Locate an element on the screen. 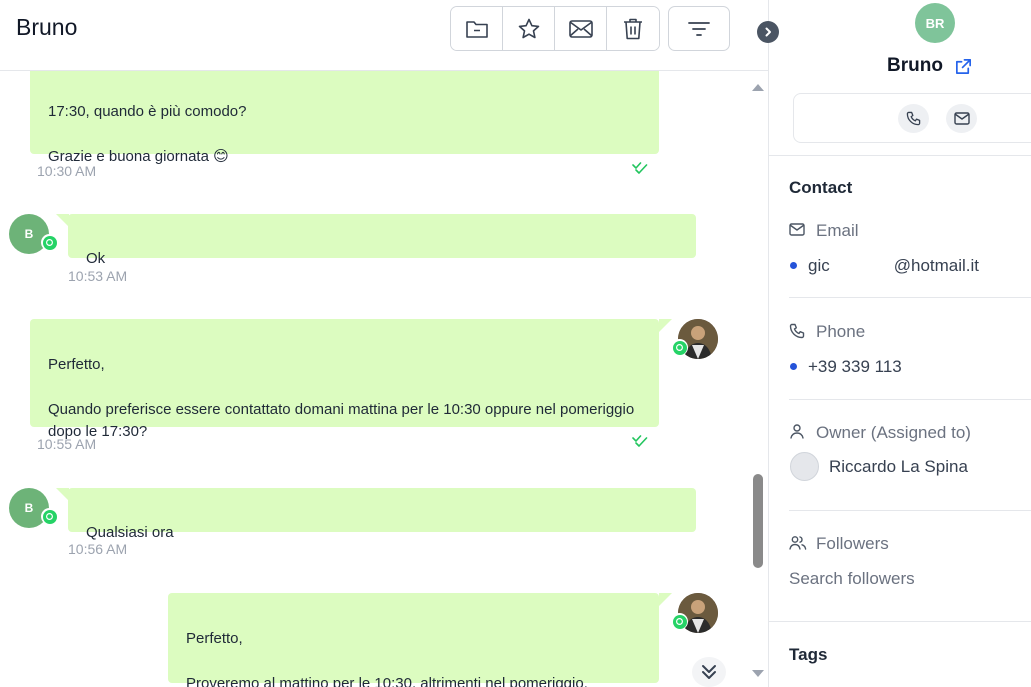 The width and height of the screenshot is (1031, 687). star-button is located at coordinates (529, 28).